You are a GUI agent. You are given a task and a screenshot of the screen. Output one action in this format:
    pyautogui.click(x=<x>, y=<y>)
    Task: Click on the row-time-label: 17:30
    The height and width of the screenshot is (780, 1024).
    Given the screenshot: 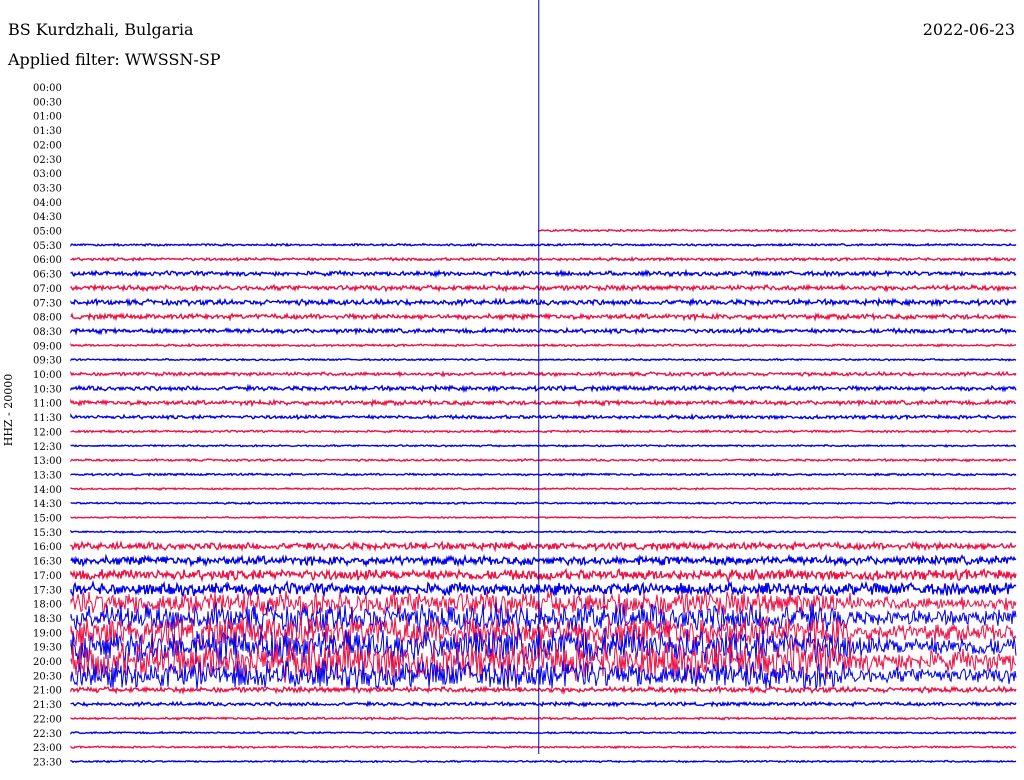 What is the action you would take?
    pyautogui.click(x=47, y=590)
    